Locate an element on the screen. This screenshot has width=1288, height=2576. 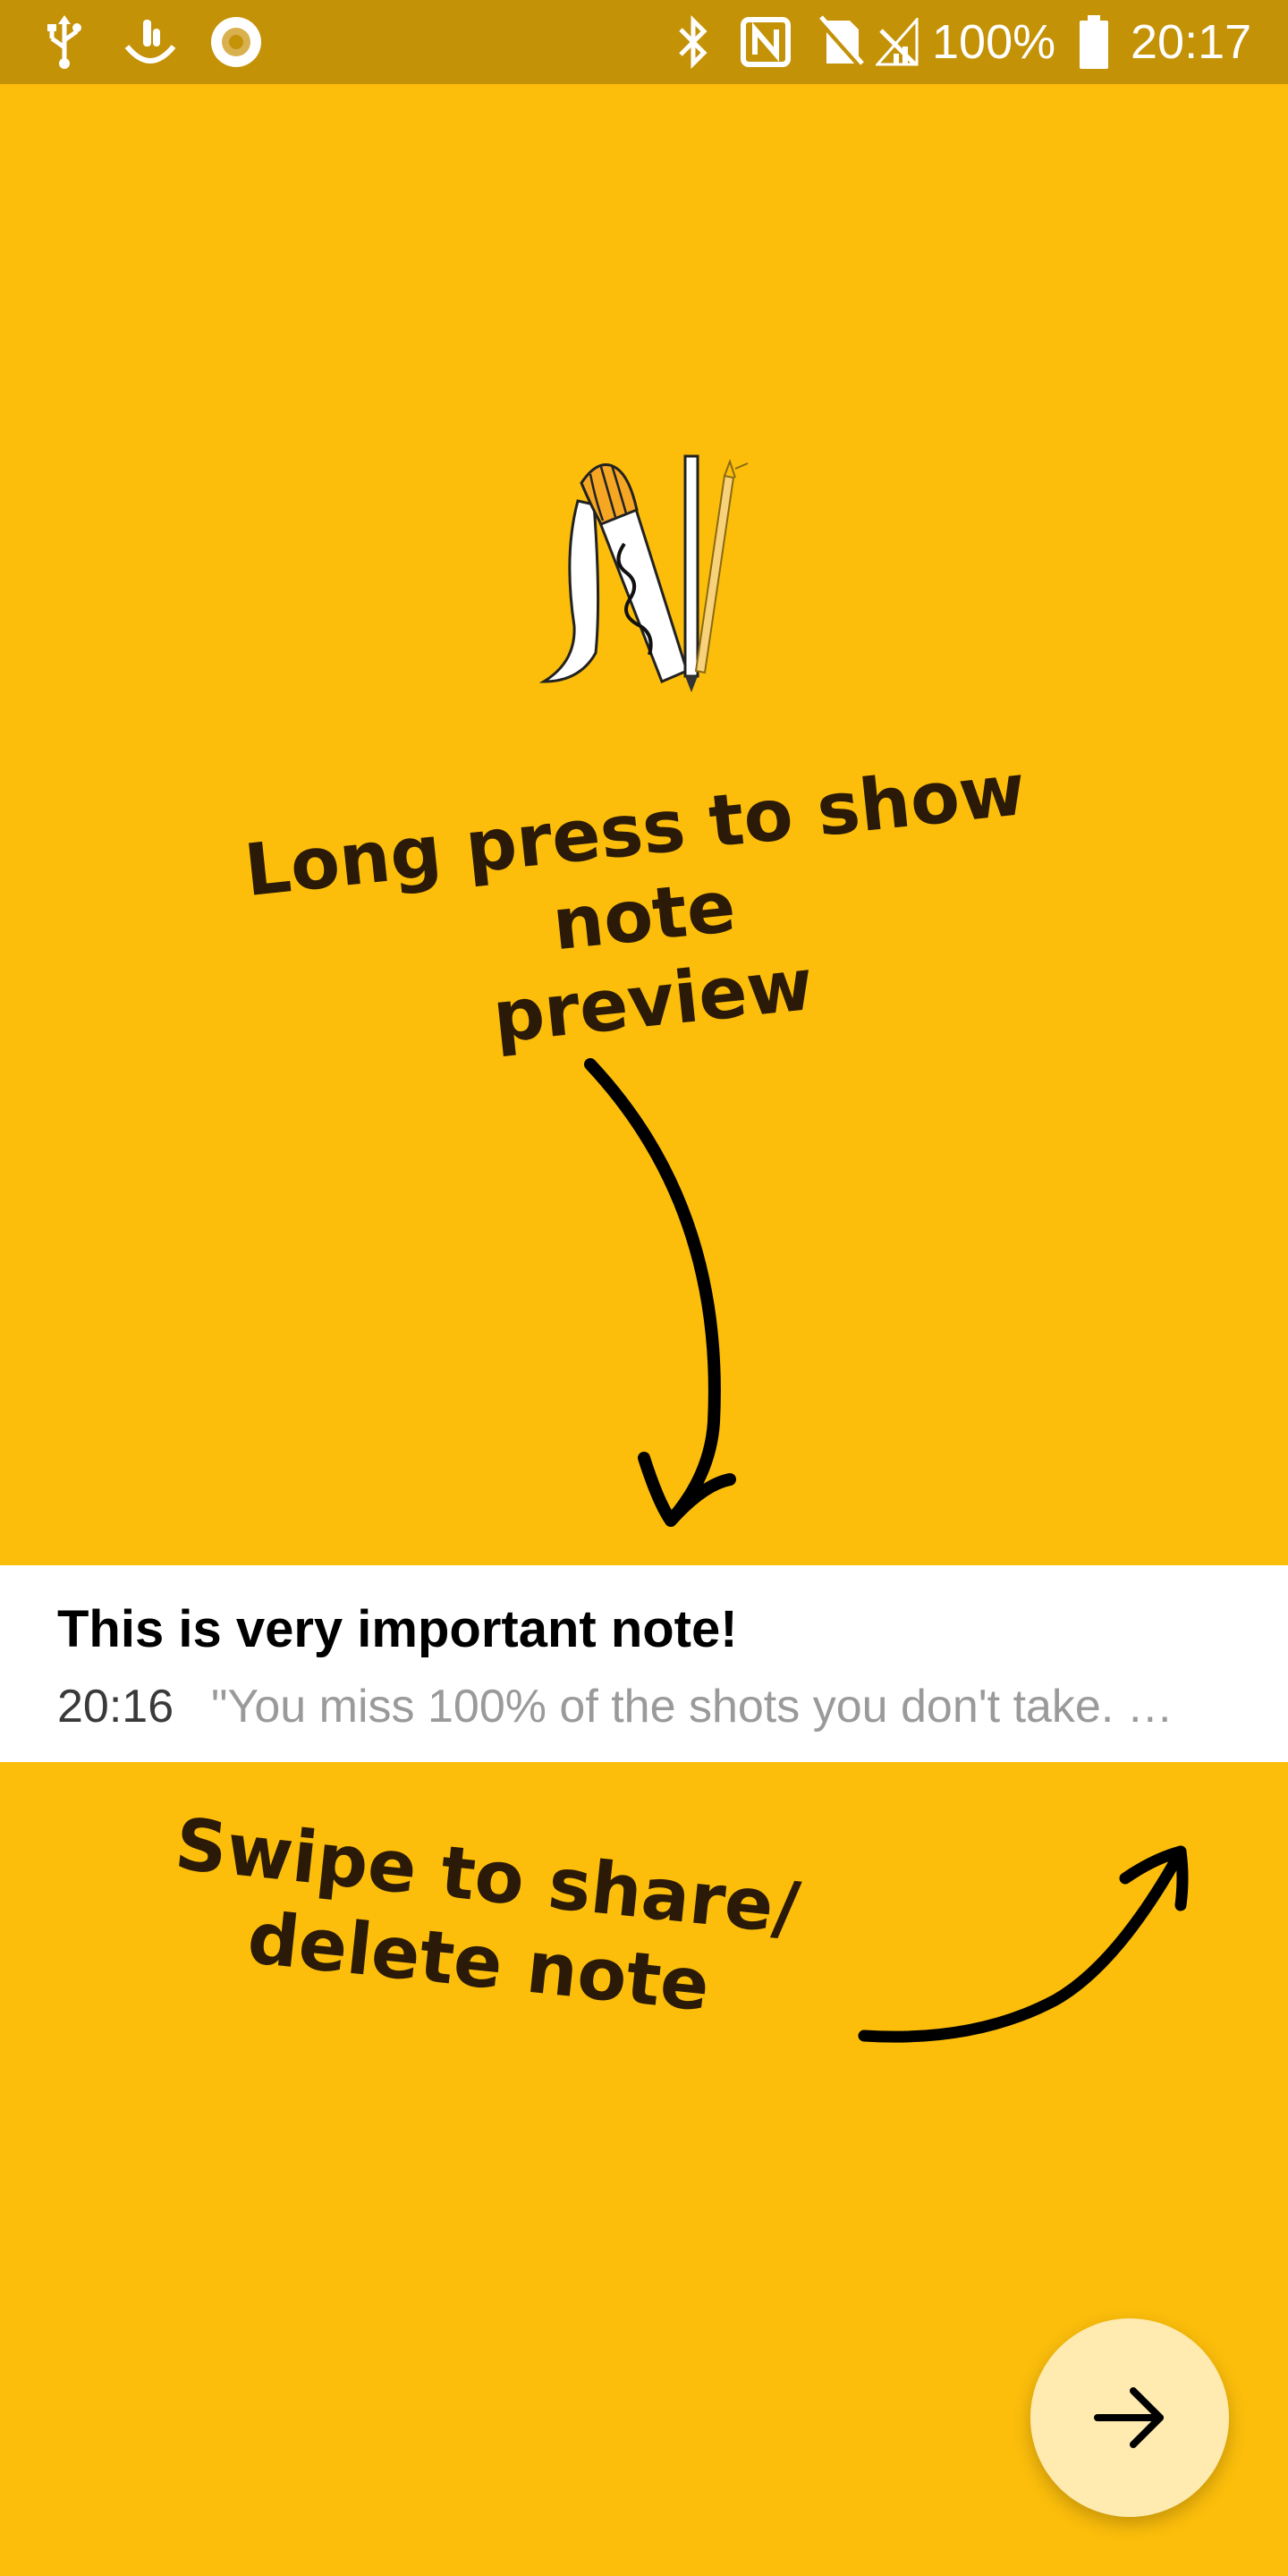
note-time: 20:16 is located at coordinates (115, 1707).